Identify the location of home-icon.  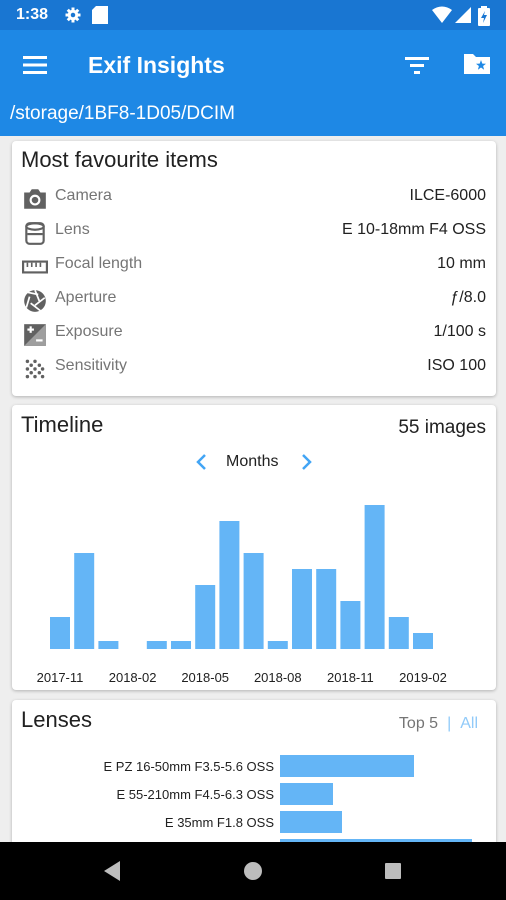
(253, 871).